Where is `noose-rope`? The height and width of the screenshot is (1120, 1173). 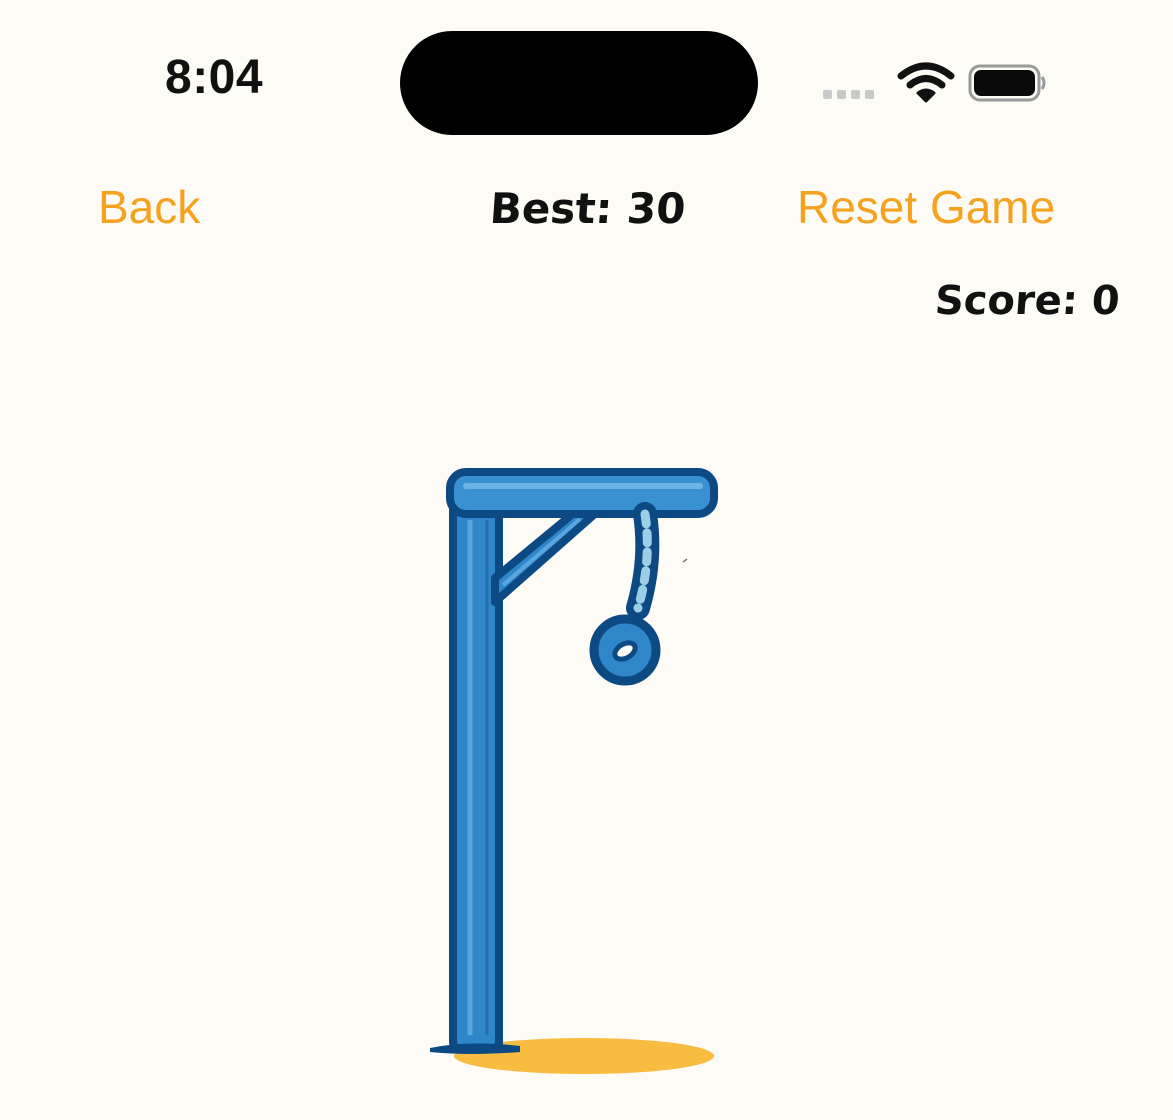 noose-rope is located at coordinates (643, 561).